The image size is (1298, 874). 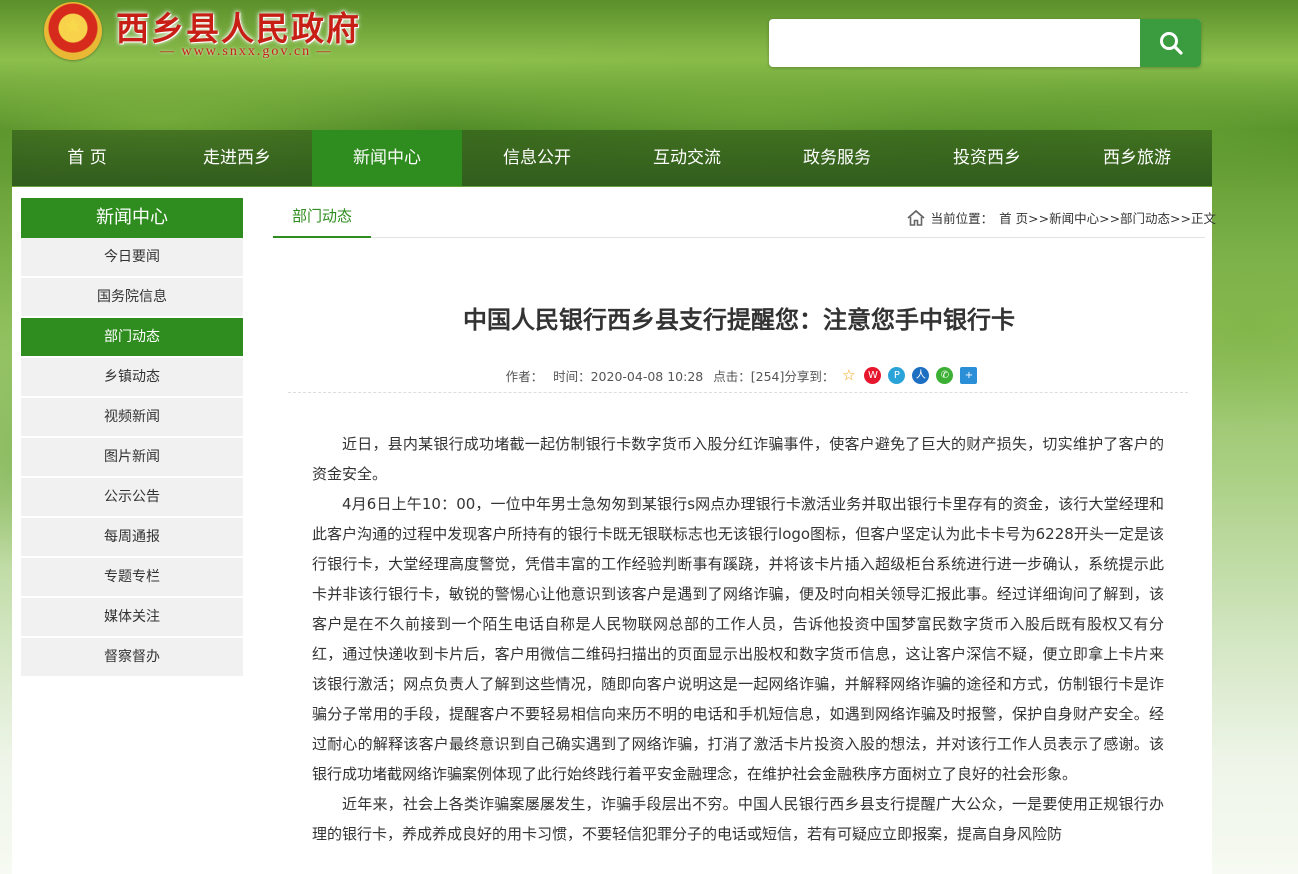 I want to click on meta-author: 作者：, so click(x=524, y=376).